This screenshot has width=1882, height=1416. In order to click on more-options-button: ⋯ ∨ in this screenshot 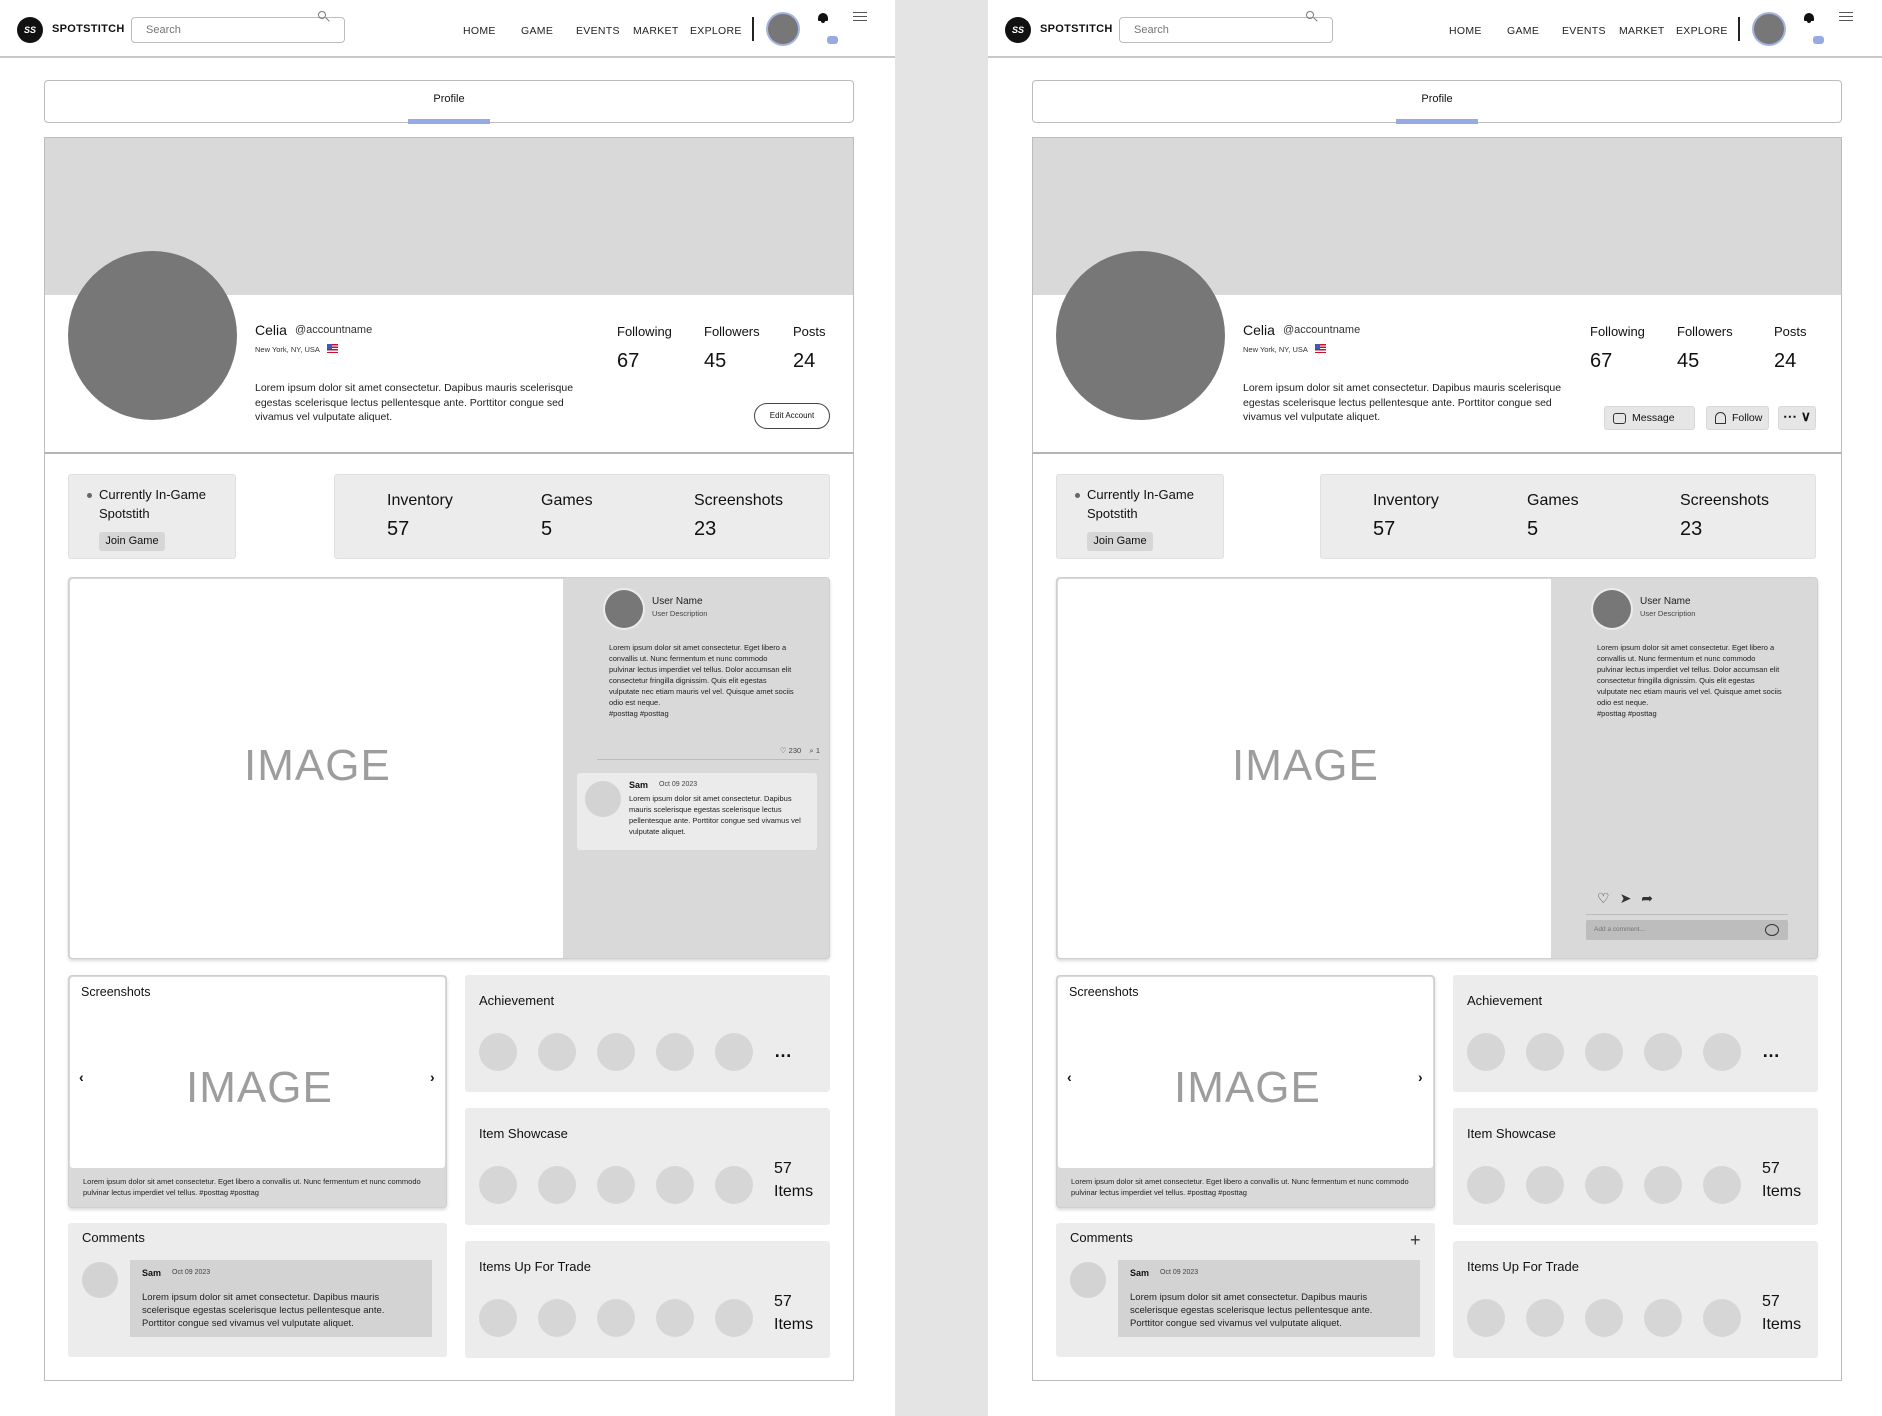, I will do `click(1797, 418)`.